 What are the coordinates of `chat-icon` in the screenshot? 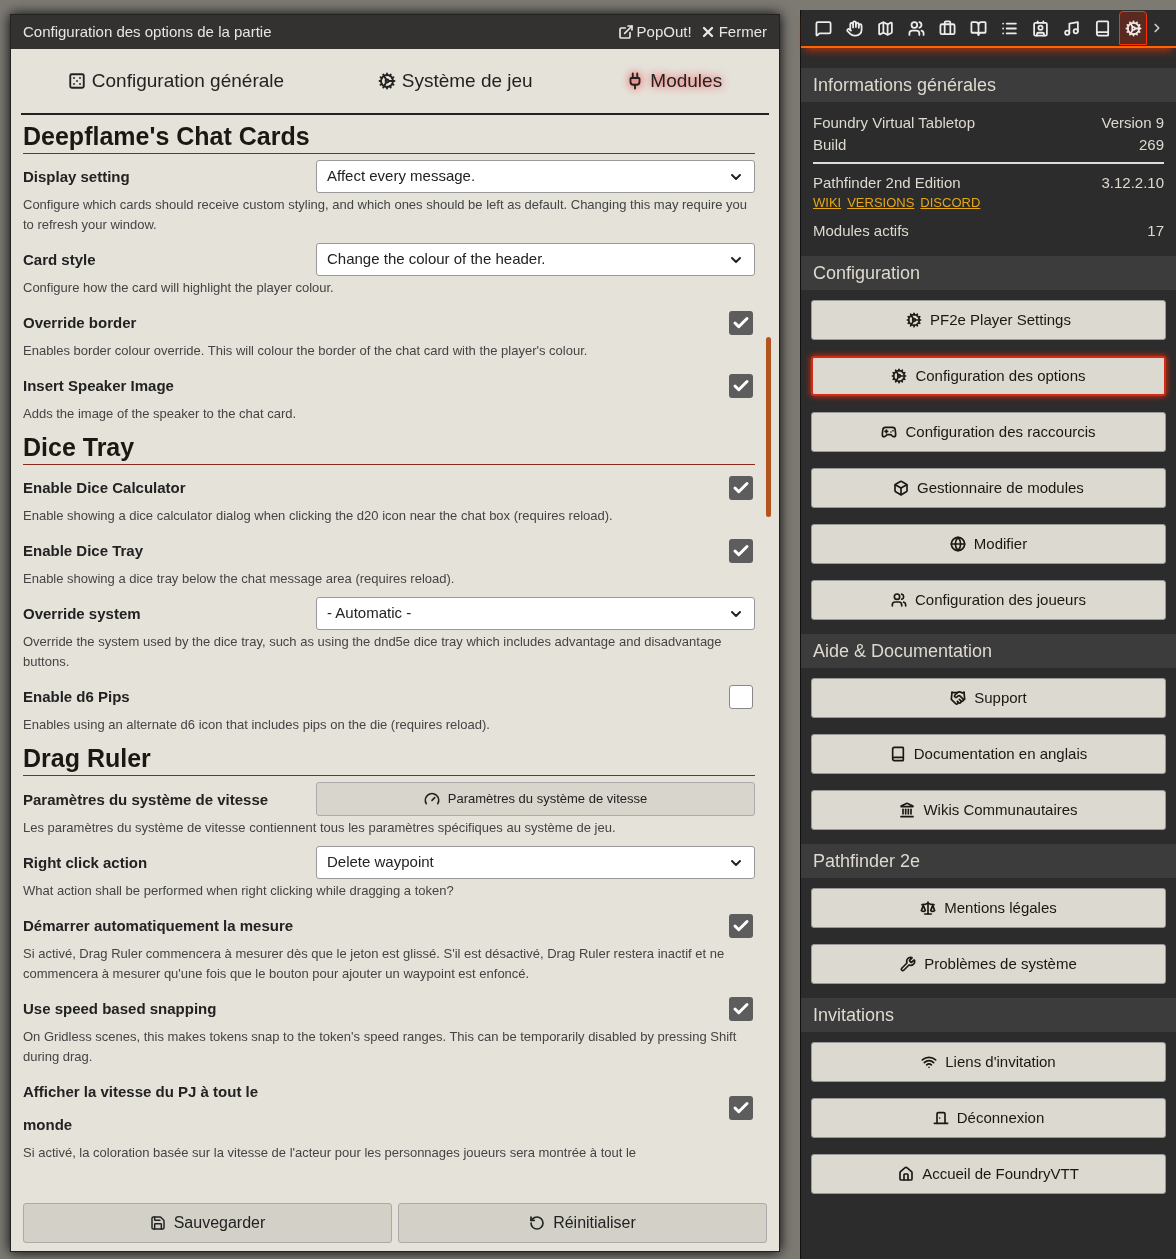 It's located at (823, 28).